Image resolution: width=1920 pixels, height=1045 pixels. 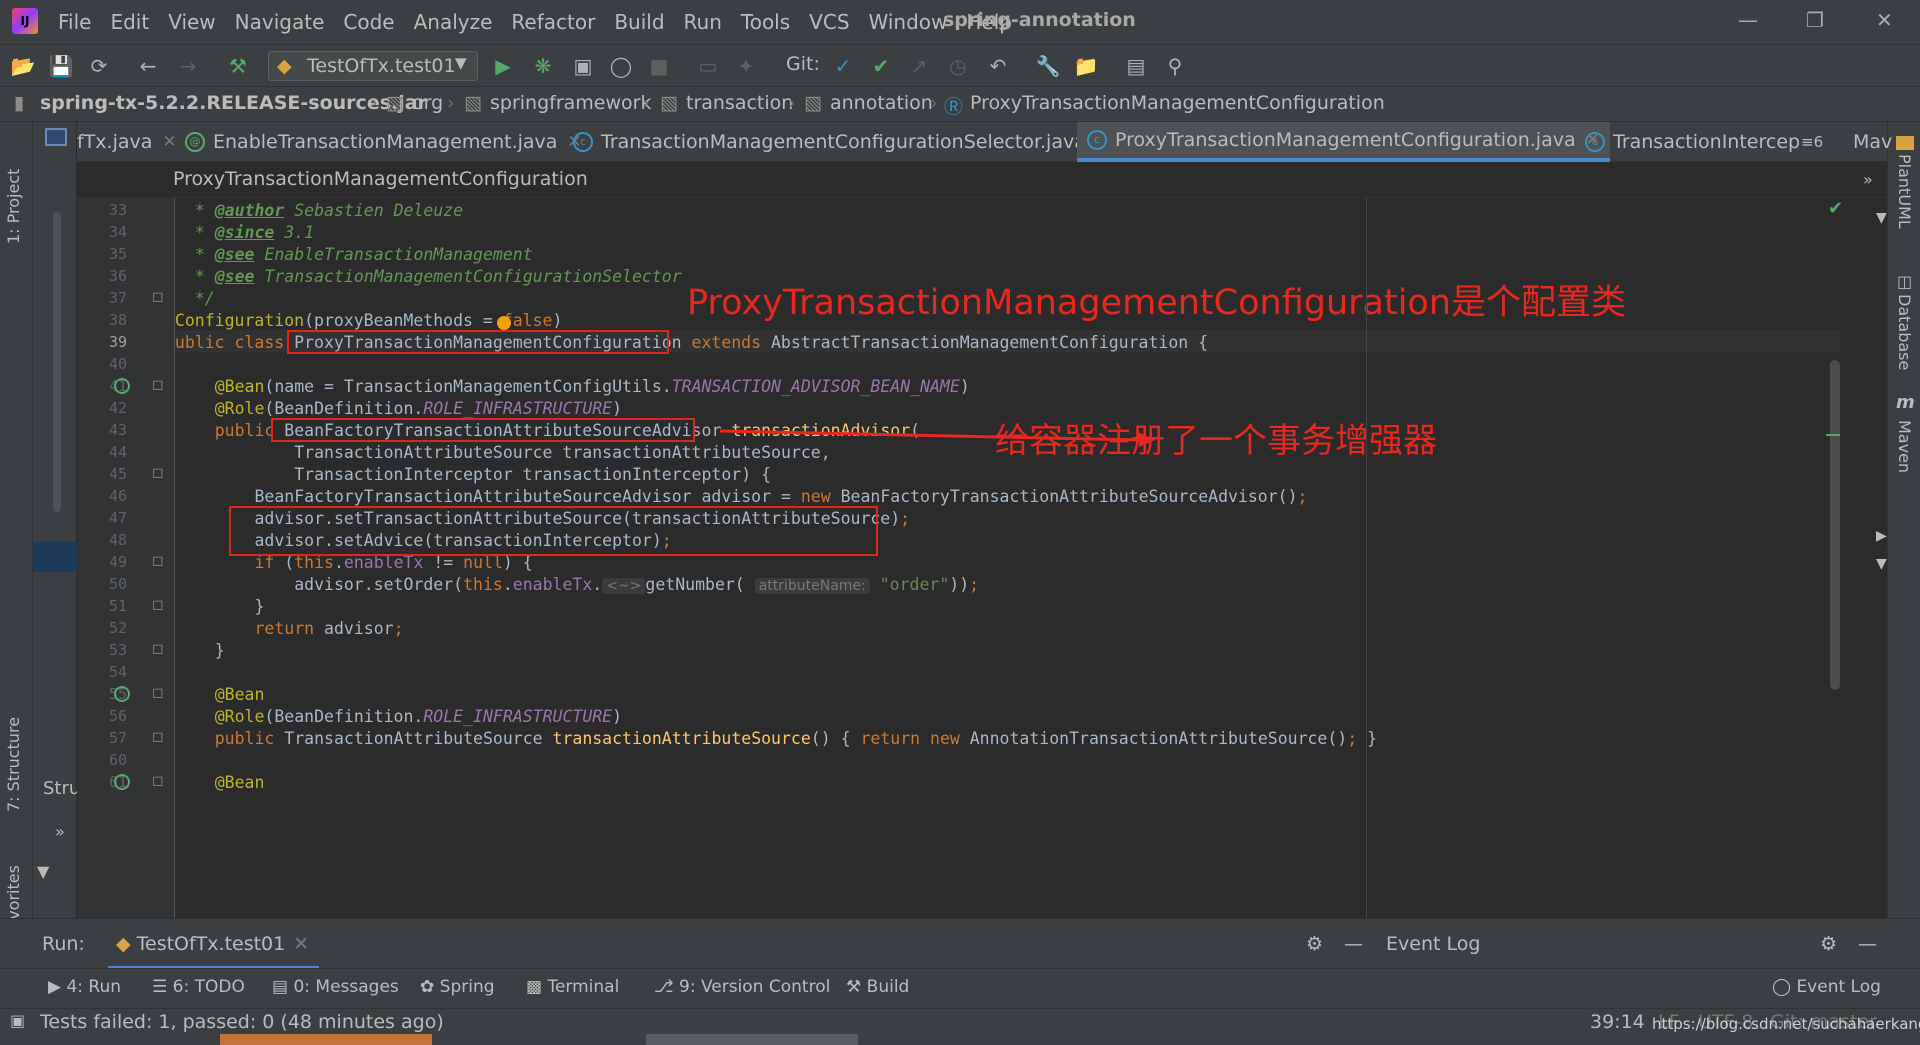 What do you see at coordinates (373, 66) in the screenshot?
I see `run-configuration-select: ◆ TestOfTx.test01 ▼` at bounding box center [373, 66].